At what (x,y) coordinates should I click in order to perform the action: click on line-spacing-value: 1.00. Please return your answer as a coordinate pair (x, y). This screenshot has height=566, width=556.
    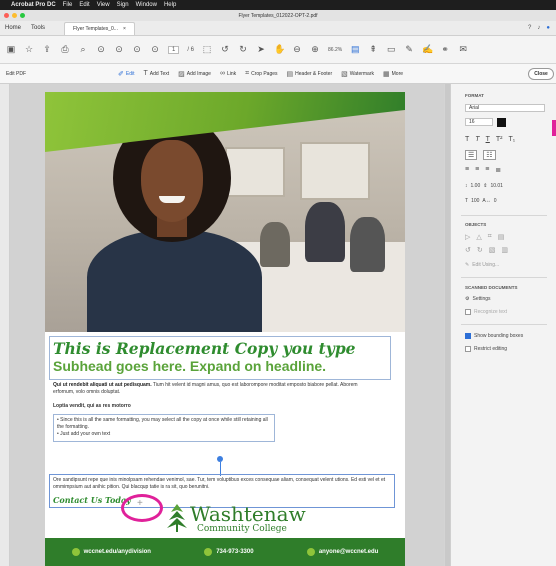
    Looking at the image, I should click on (476, 186).